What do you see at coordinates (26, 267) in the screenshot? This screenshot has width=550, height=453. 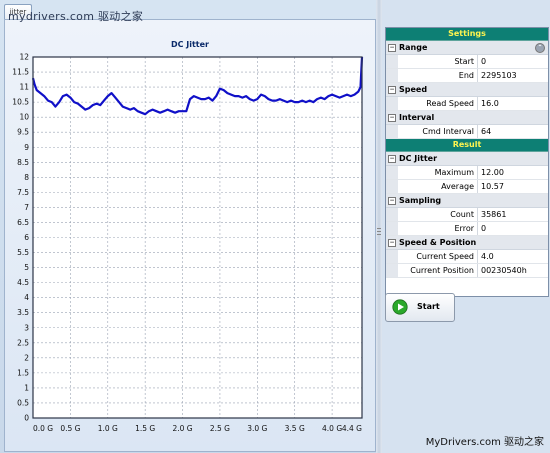 I see `y-tick-label: 5` at bounding box center [26, 267].